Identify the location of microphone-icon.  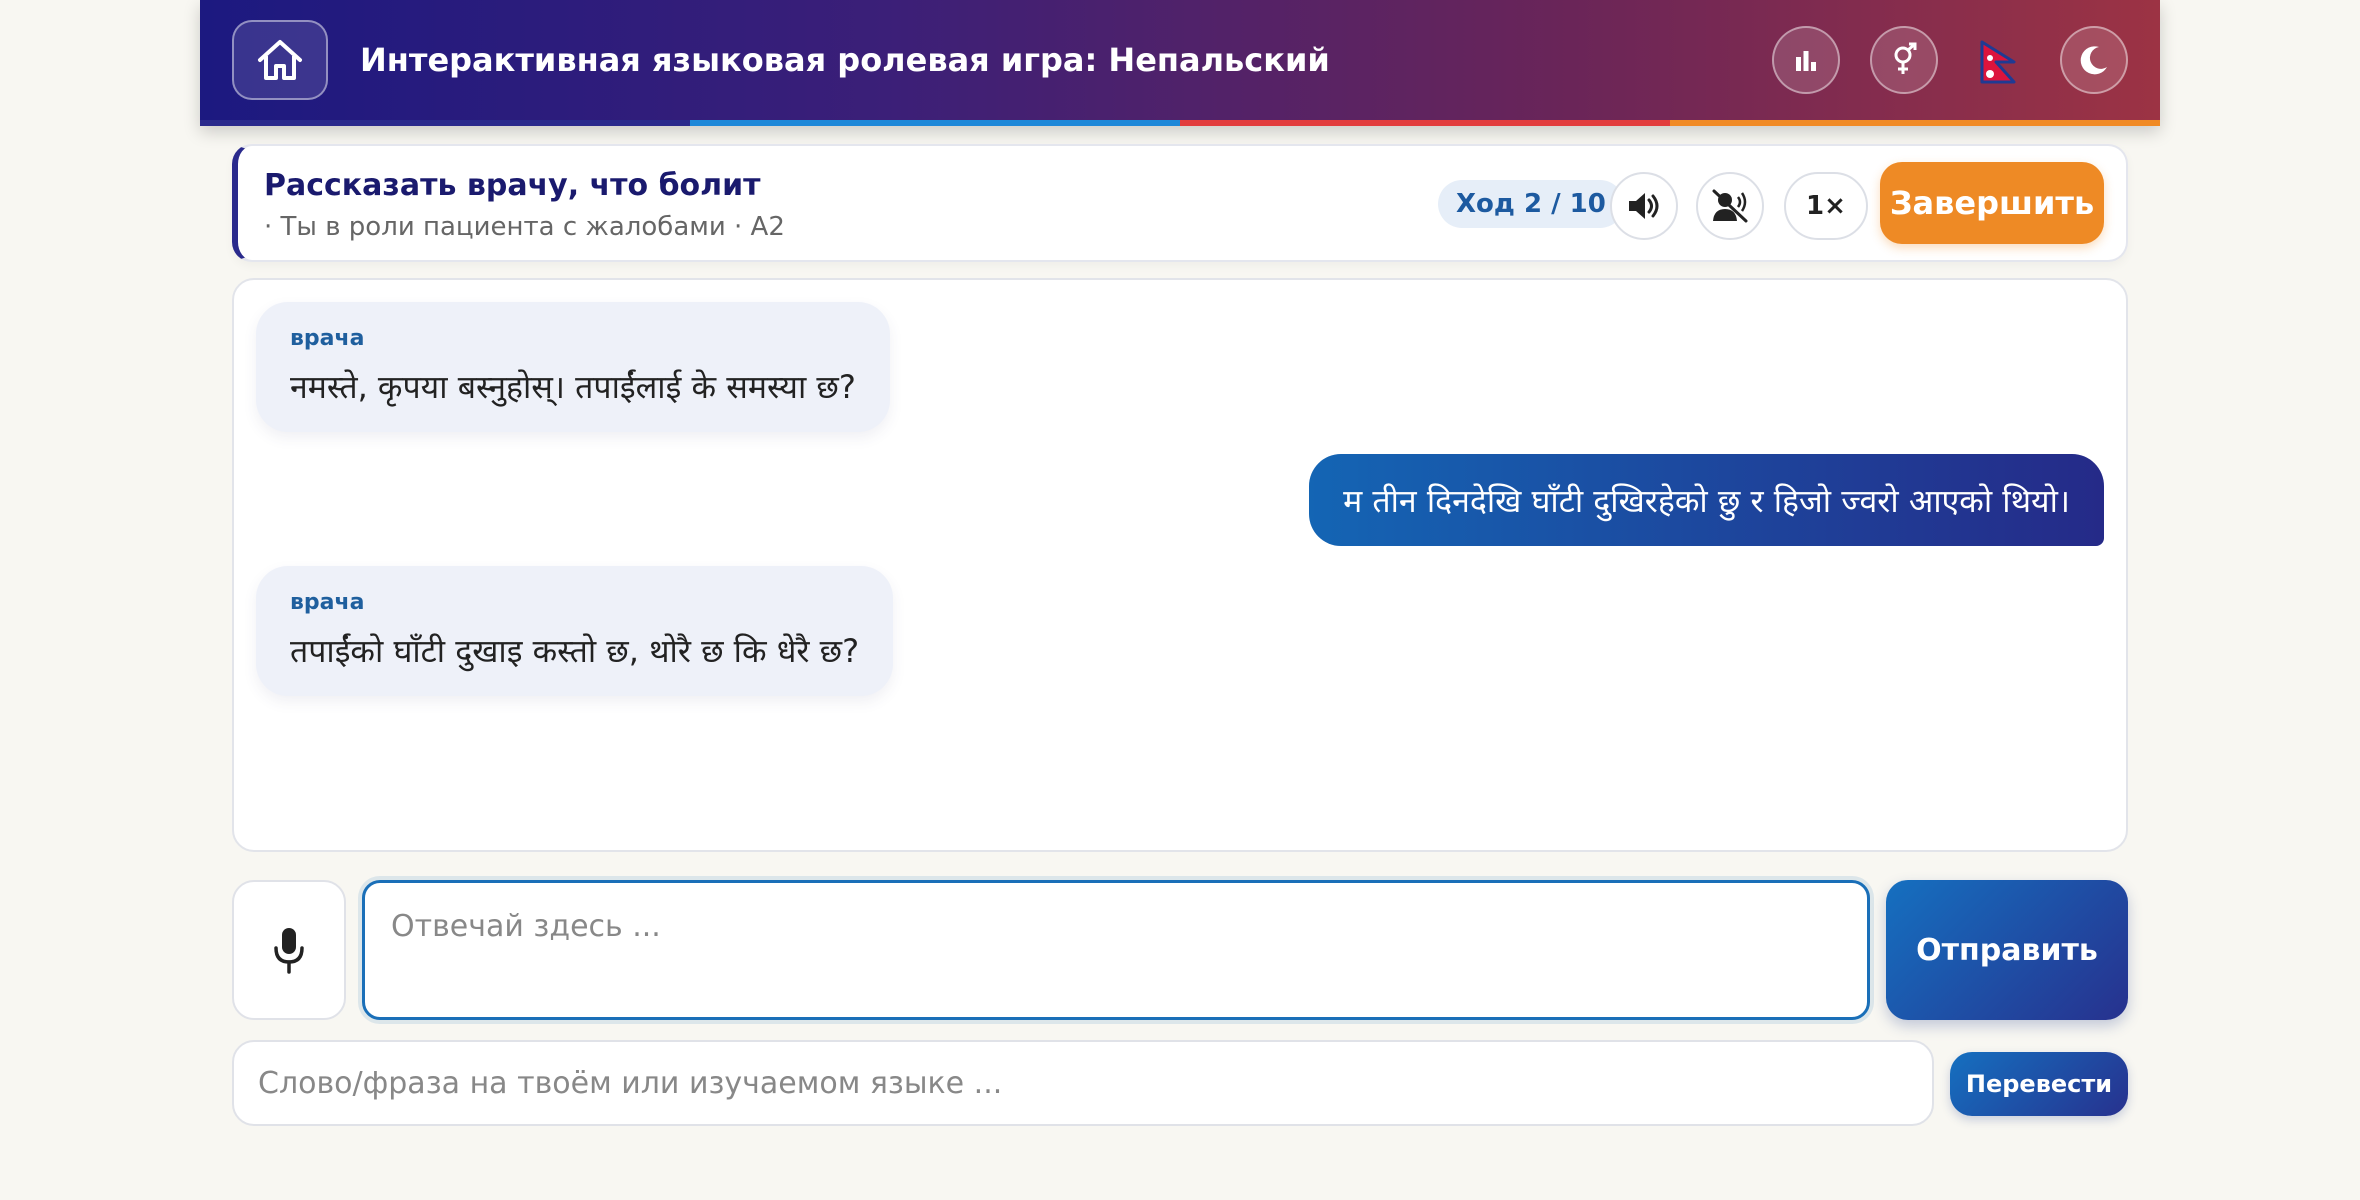
(289, 951).